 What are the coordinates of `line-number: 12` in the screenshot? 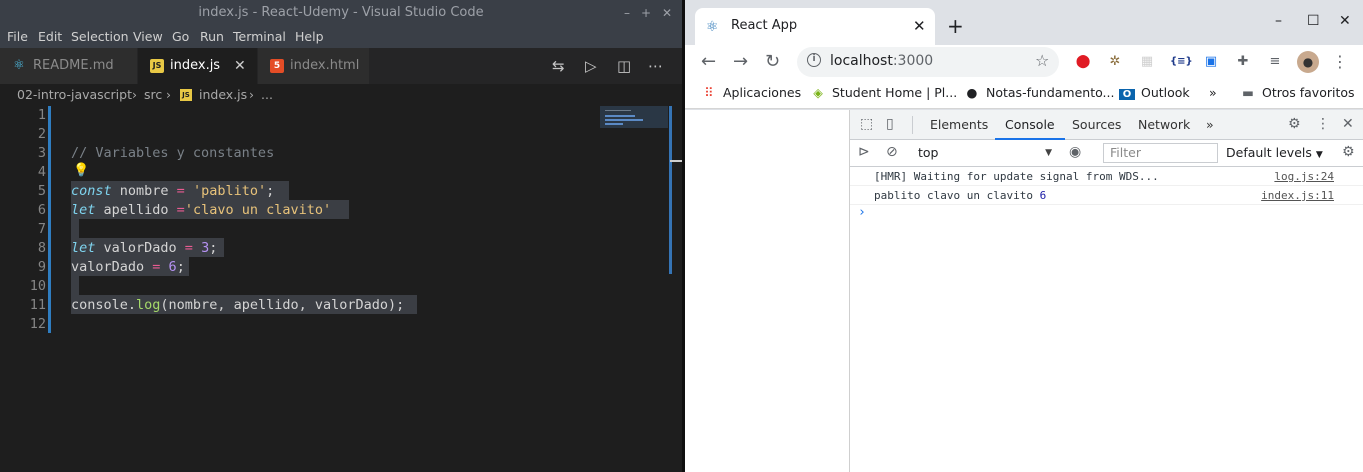 It's located at (37, 324).